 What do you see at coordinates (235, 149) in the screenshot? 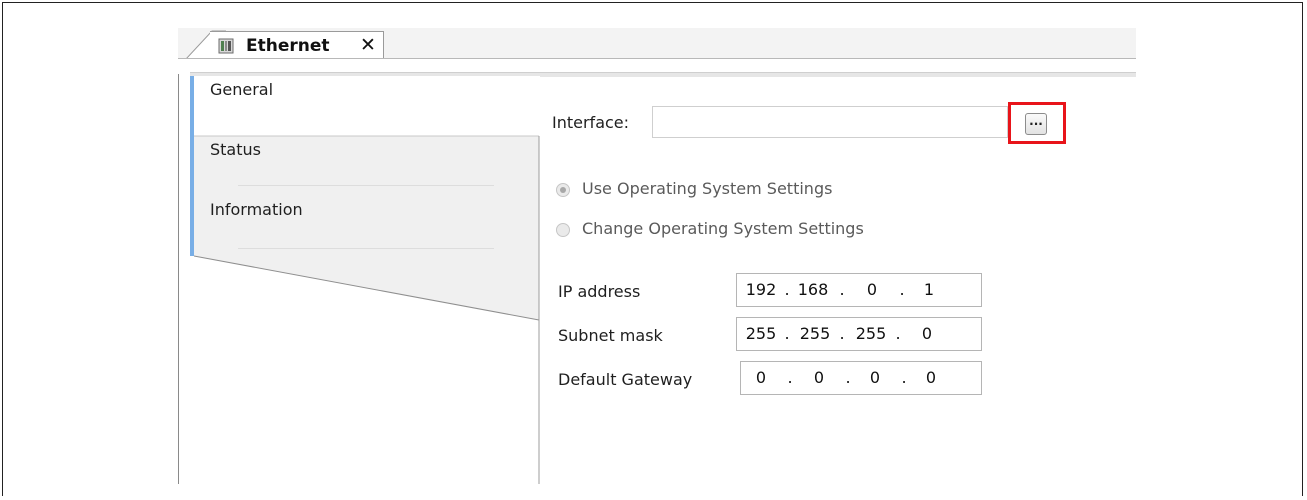
I see `nav-item-label: Status` at bounding box center [235, 149].